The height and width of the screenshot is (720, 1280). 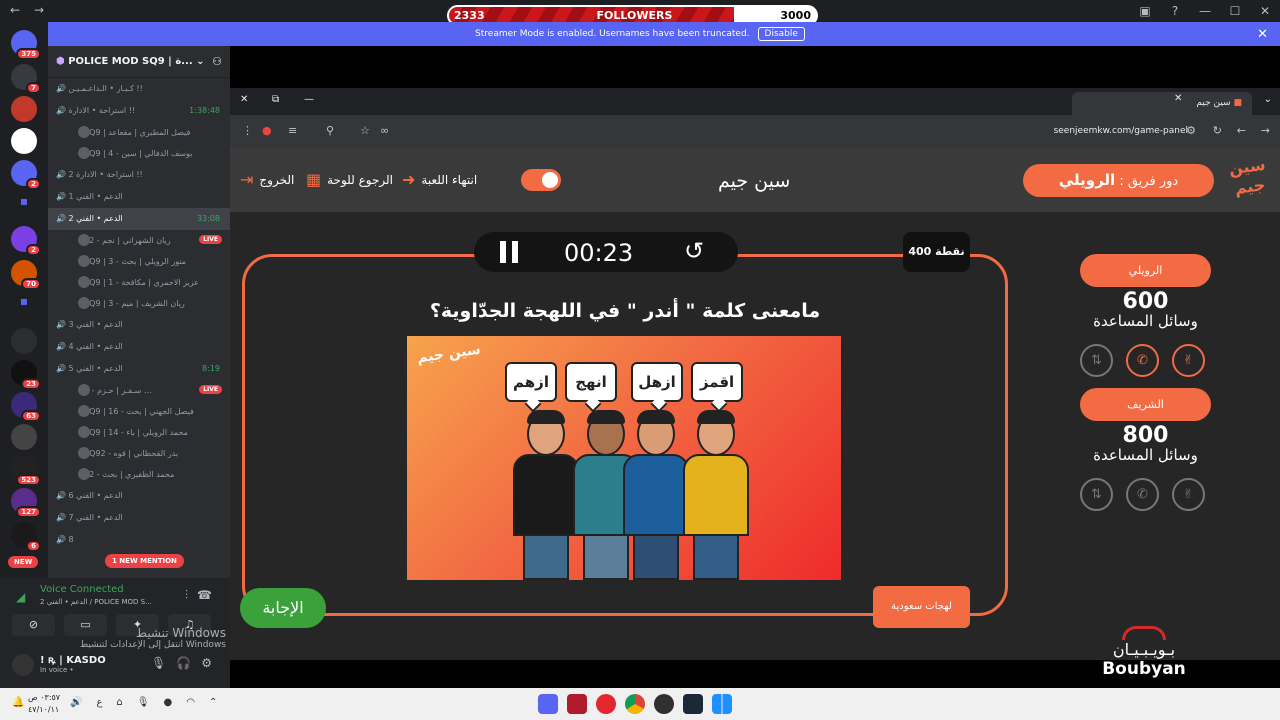 What do you see at coordinates (635, 704) in the screenshot?
I see `chrome-app-icon` at bounding box center [635, 704].